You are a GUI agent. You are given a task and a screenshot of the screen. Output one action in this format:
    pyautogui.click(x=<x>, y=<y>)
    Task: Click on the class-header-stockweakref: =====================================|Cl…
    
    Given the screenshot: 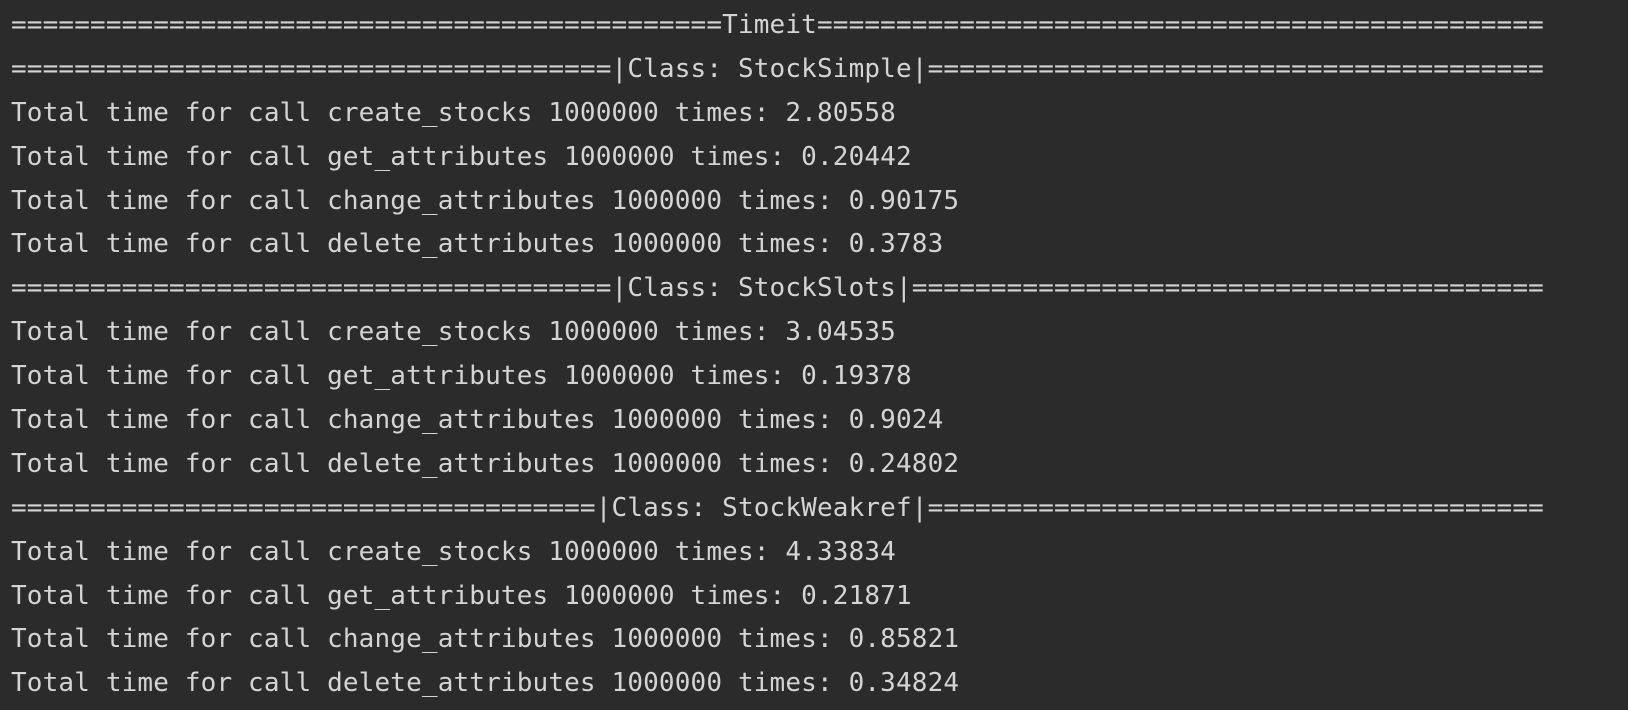 What is the action you would take?
    pyautogui.click(x=777, y=507)
    